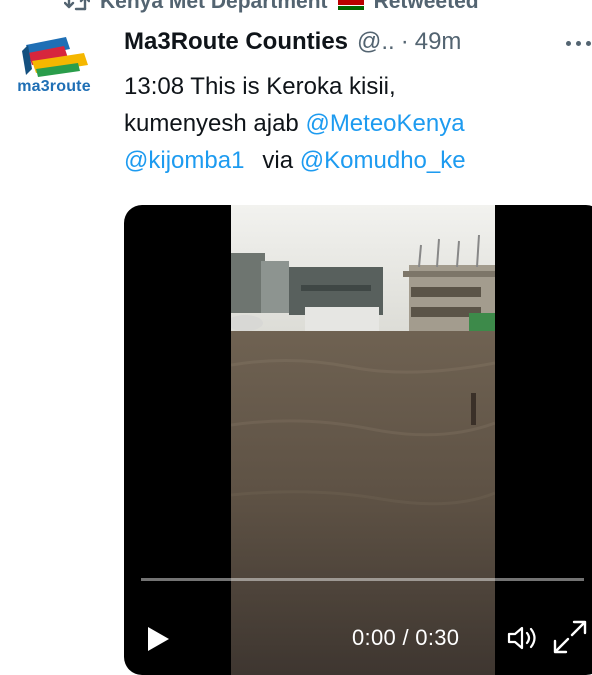 This screenshot has width=592, height=675. What do you see at coordinates (54, 86) in the screenshot?
I see `avatar-brand-text: ma3route` at bounding box center [54, 86].